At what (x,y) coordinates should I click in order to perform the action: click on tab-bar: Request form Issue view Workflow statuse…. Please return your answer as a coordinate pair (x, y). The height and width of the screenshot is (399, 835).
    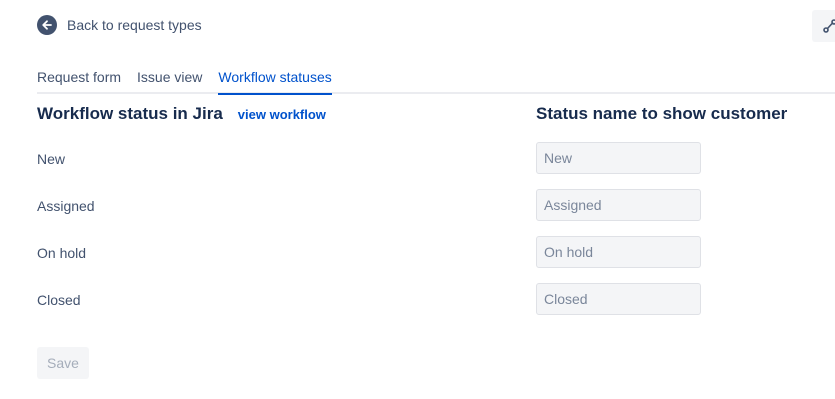
    Looking at the image, I should click on (436, 80).